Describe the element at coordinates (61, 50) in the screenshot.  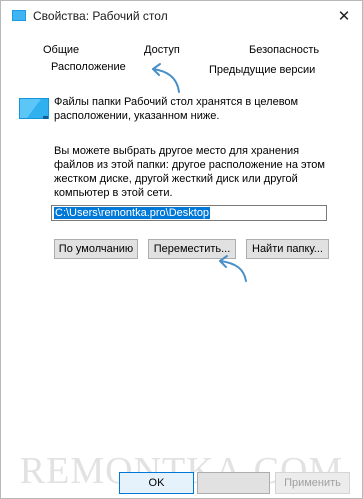
I see `tab-common: Общие` at that location.